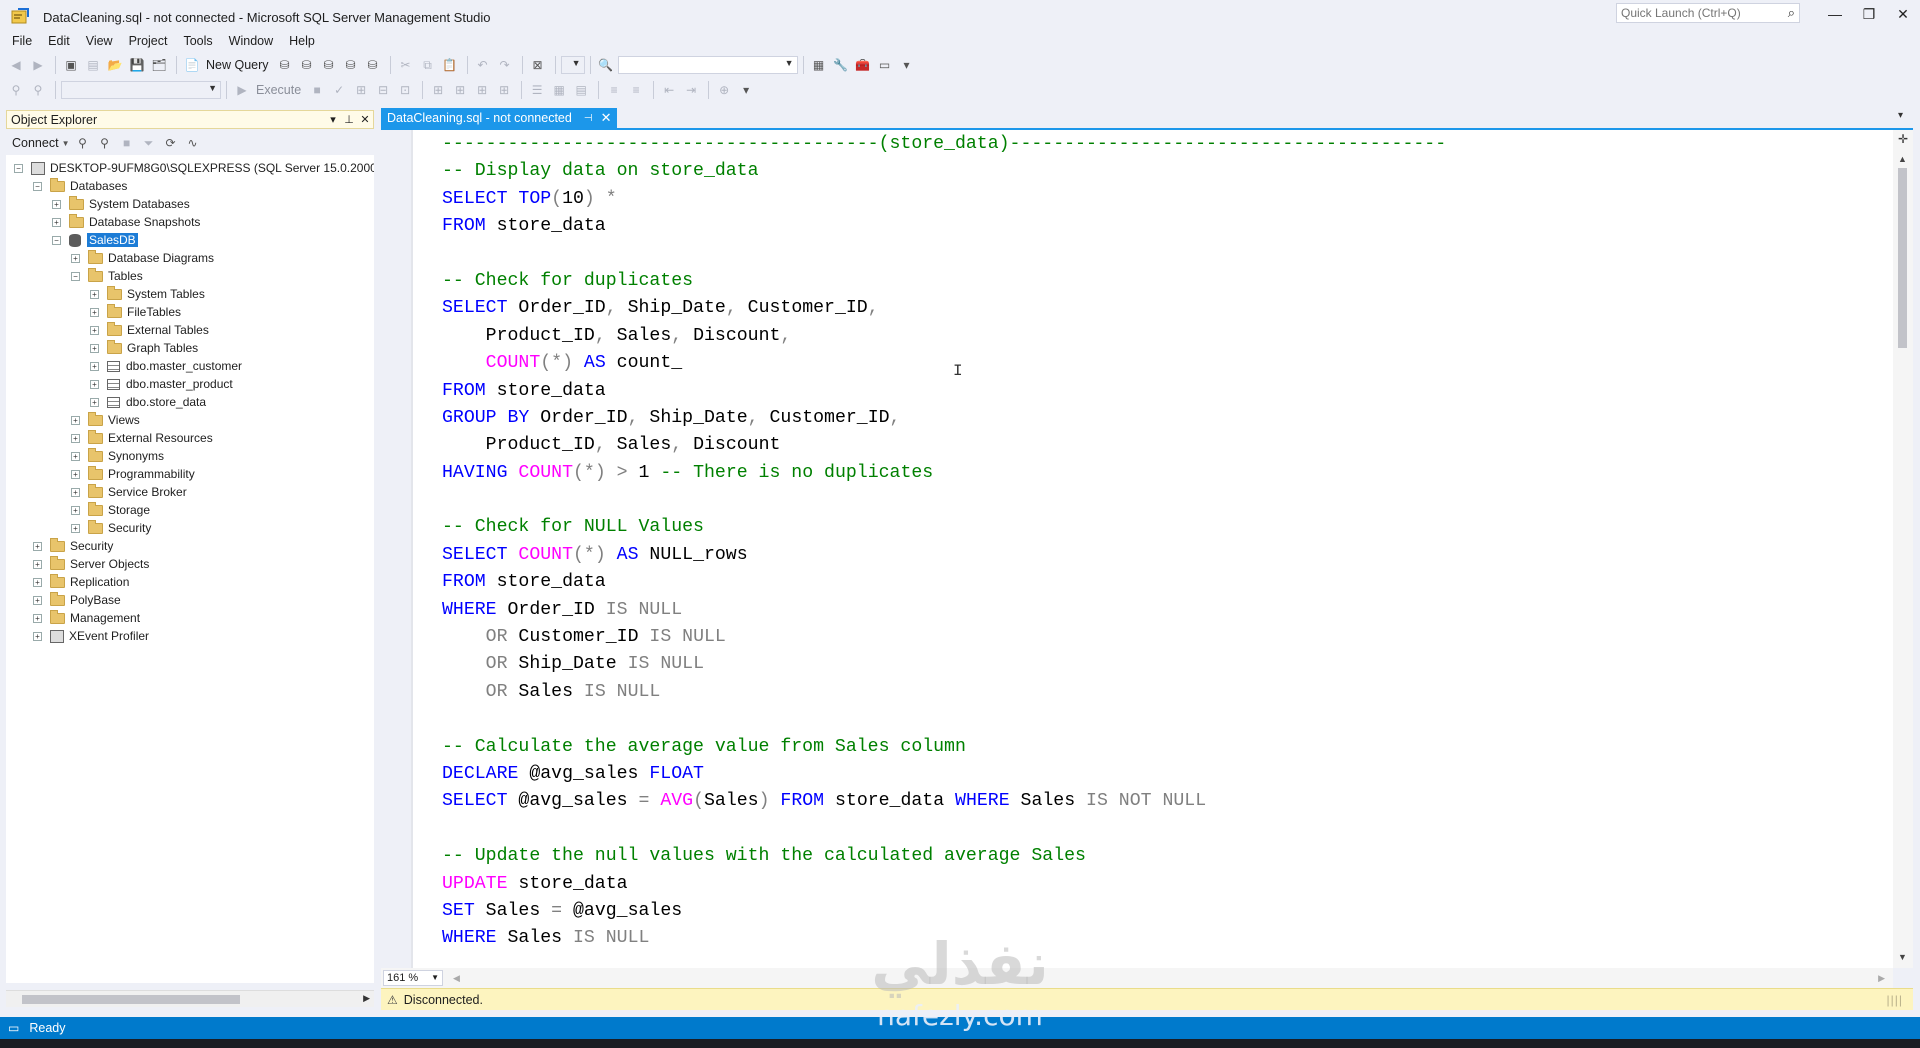 The height and width of the screenshot is (1048, 1920). I want to click on tree-node: + FileTables, so click(135, 312).